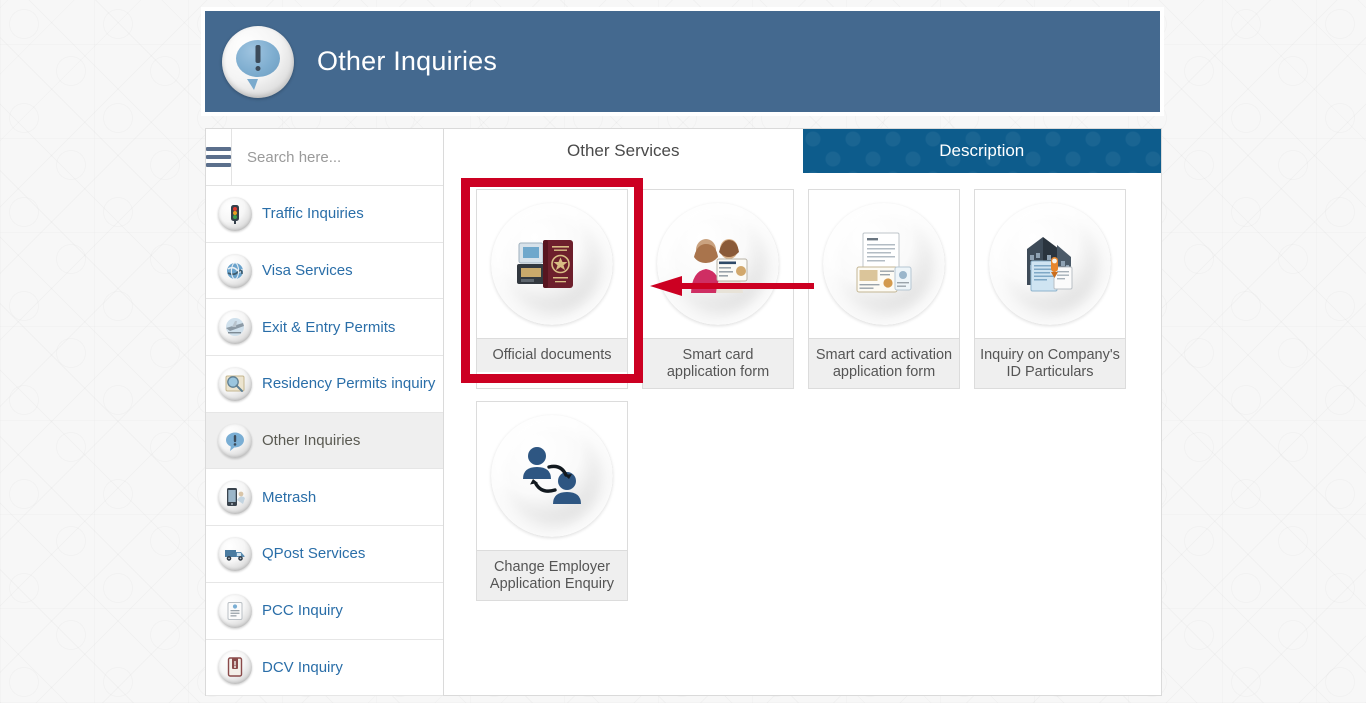 The height and width of the screenshot is (703, 1366). I want to click on sidebar: Traffic Inquiries Visa Services, so click(325, 412).